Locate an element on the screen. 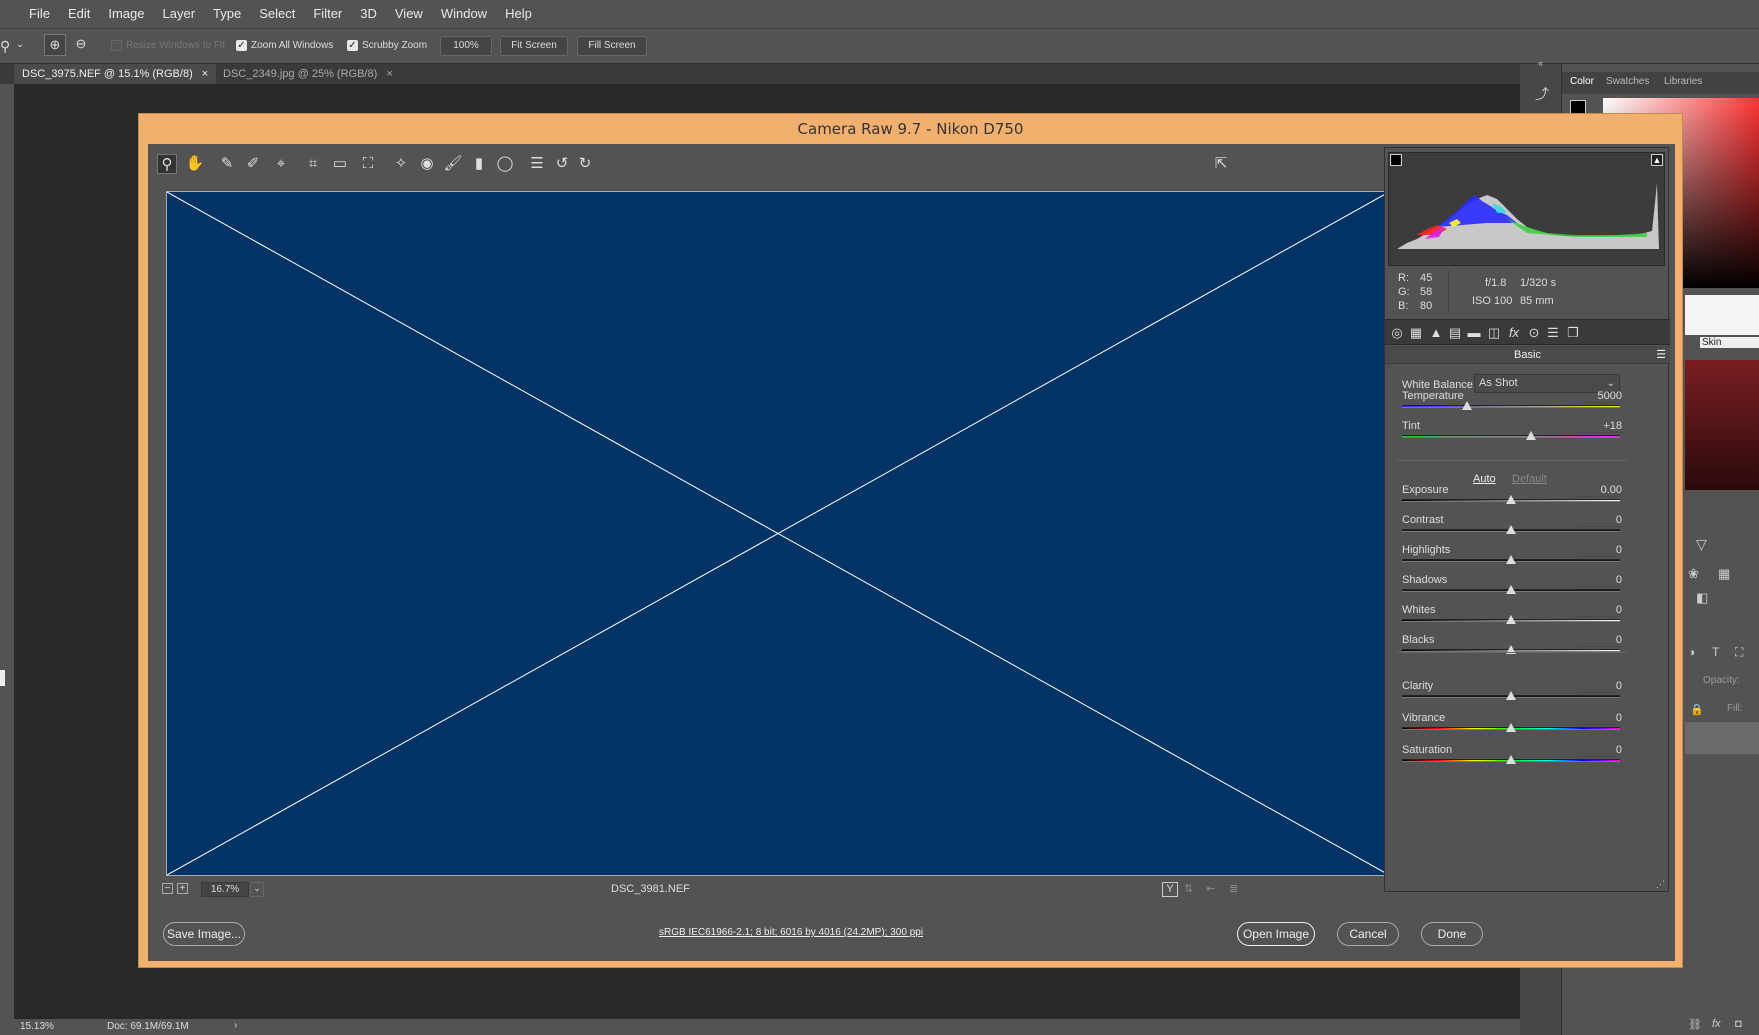 This screenshot has width=1759, height=1035. tab-dsc-3975: DSC_3975.NEF @ 15.1% (RGB/8) × is located at coordinates (115, 74).